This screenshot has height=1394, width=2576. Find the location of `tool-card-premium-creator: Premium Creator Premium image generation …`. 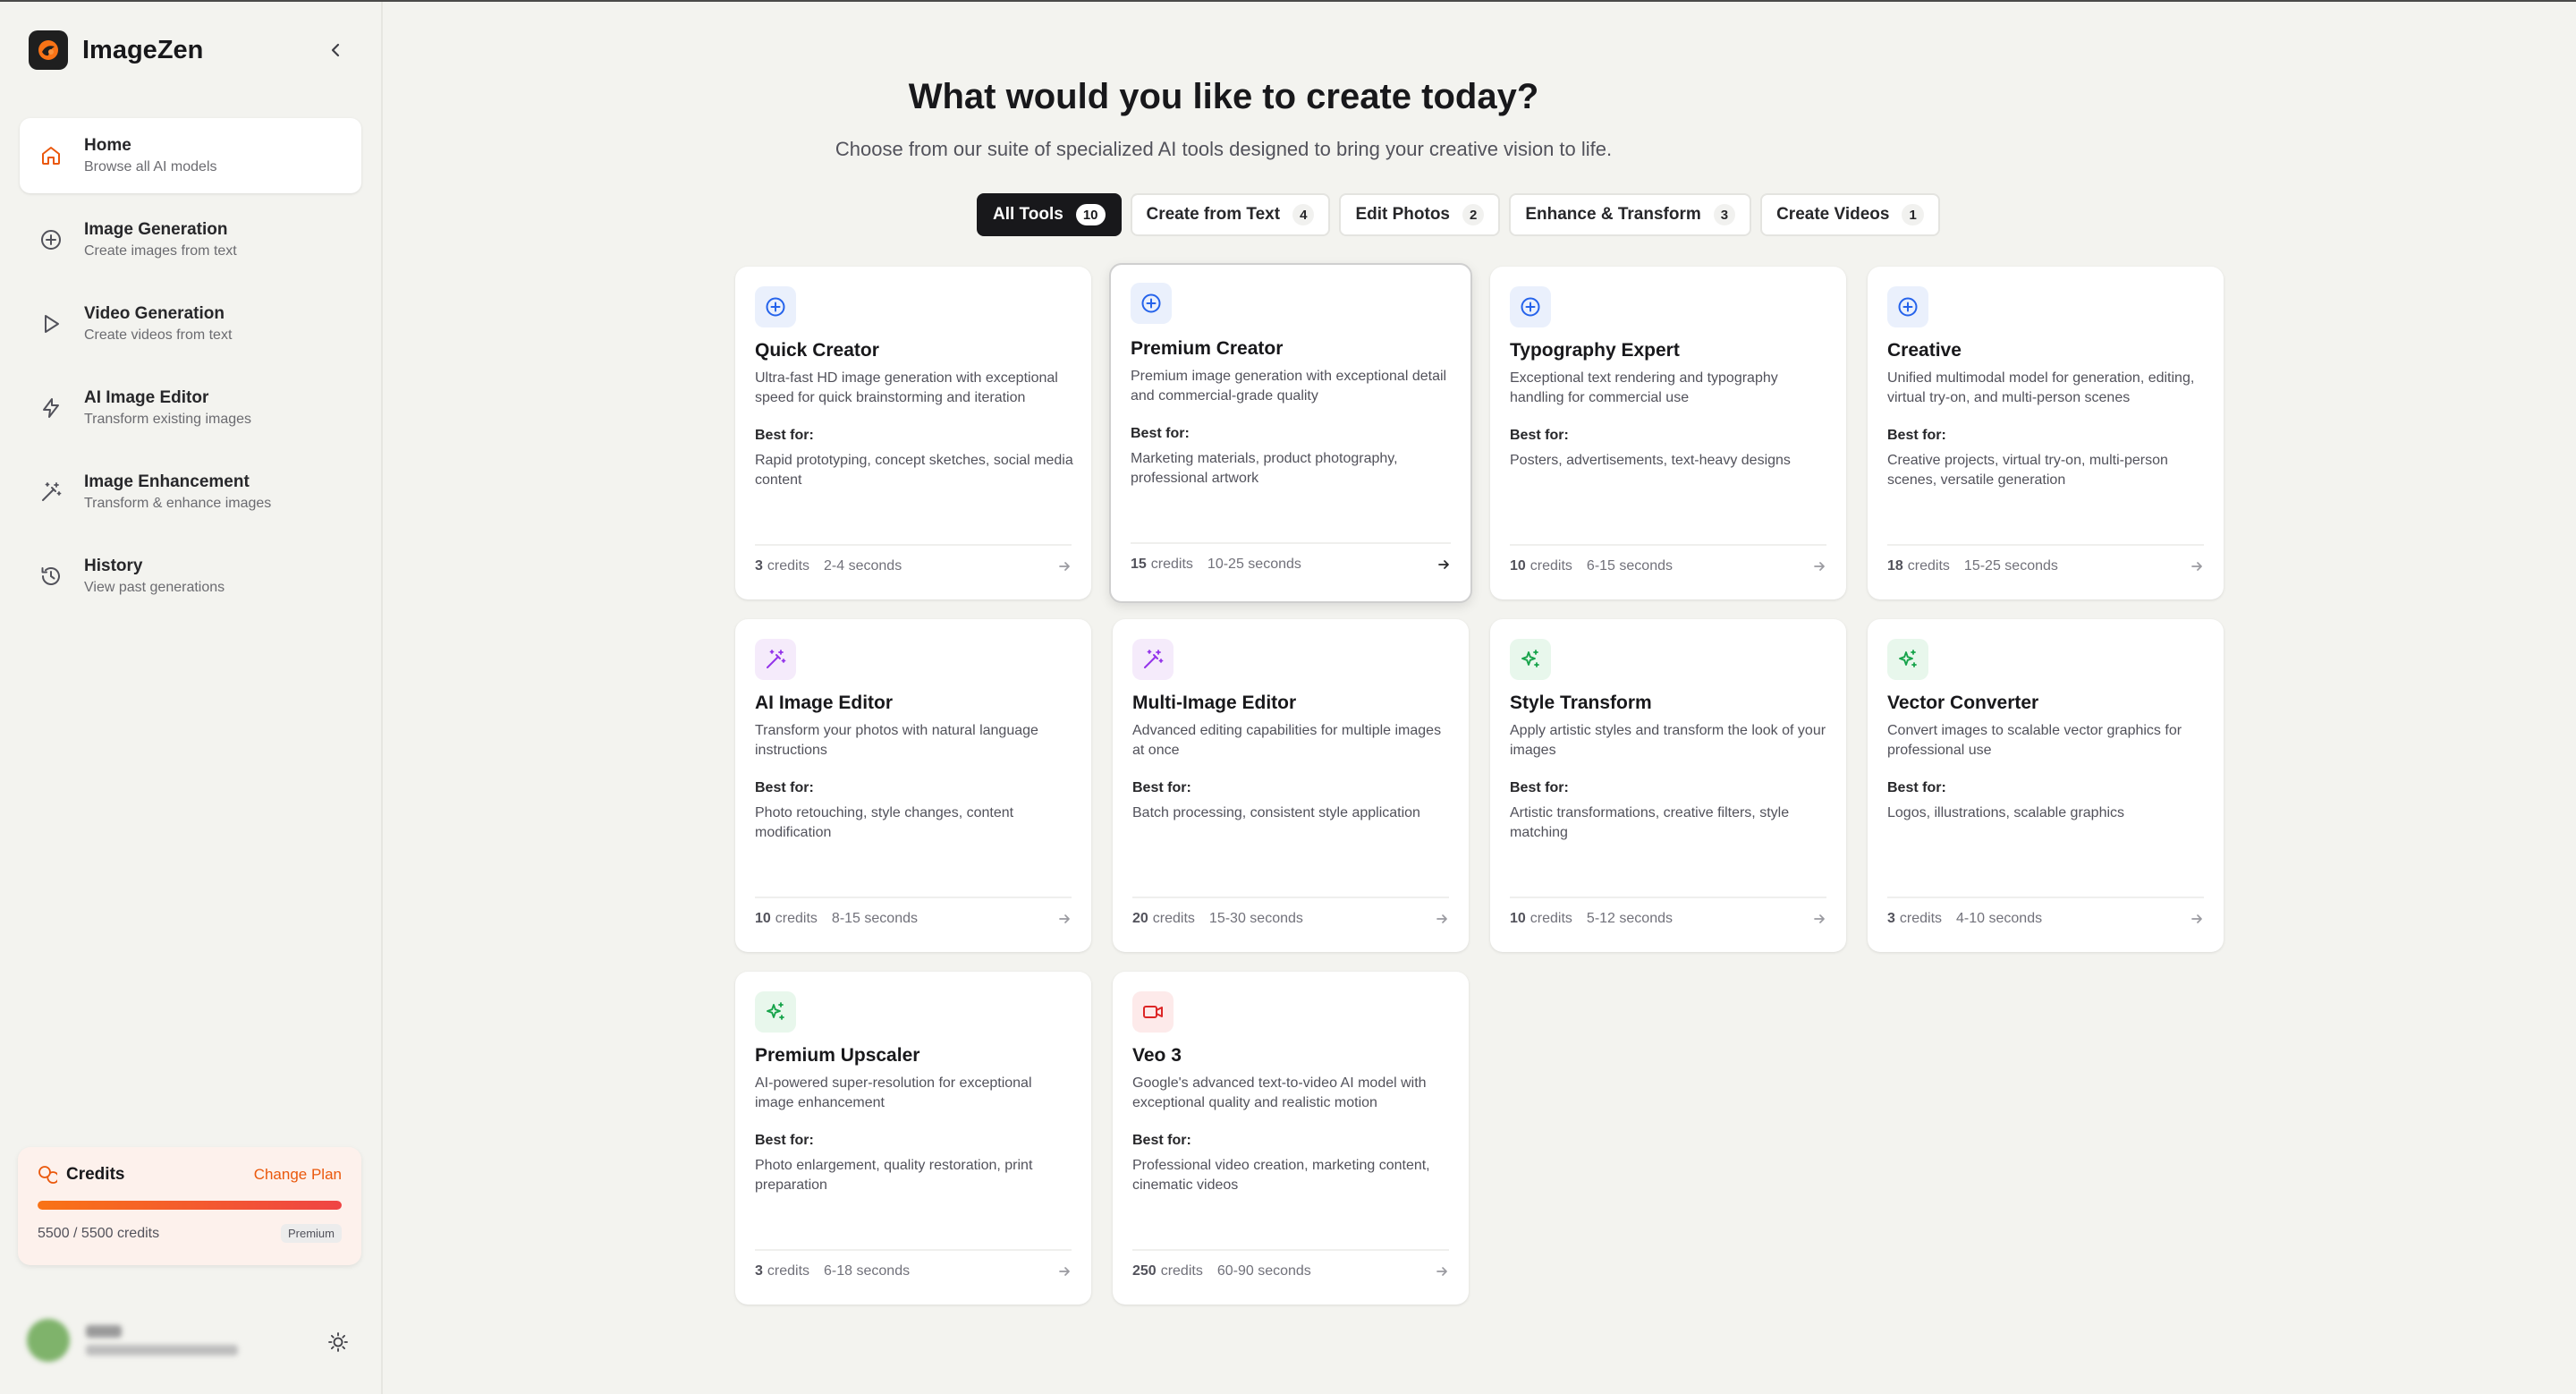

tool-card-premium-creator: Premium Creator Premium image generation … is located at coordinates (1290, 433).